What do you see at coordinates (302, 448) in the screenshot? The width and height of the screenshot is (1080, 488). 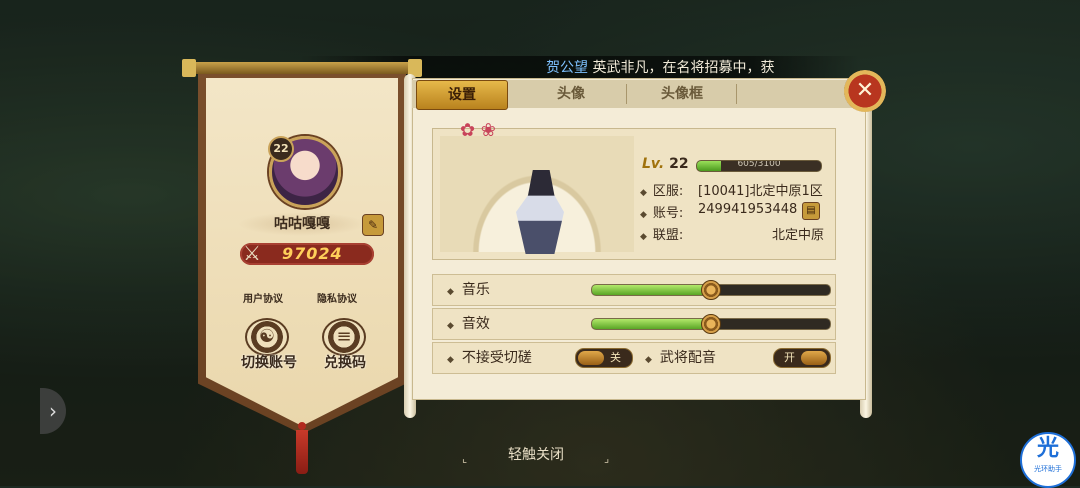 I see `banner-tassel` at bounding box center [302, 448].